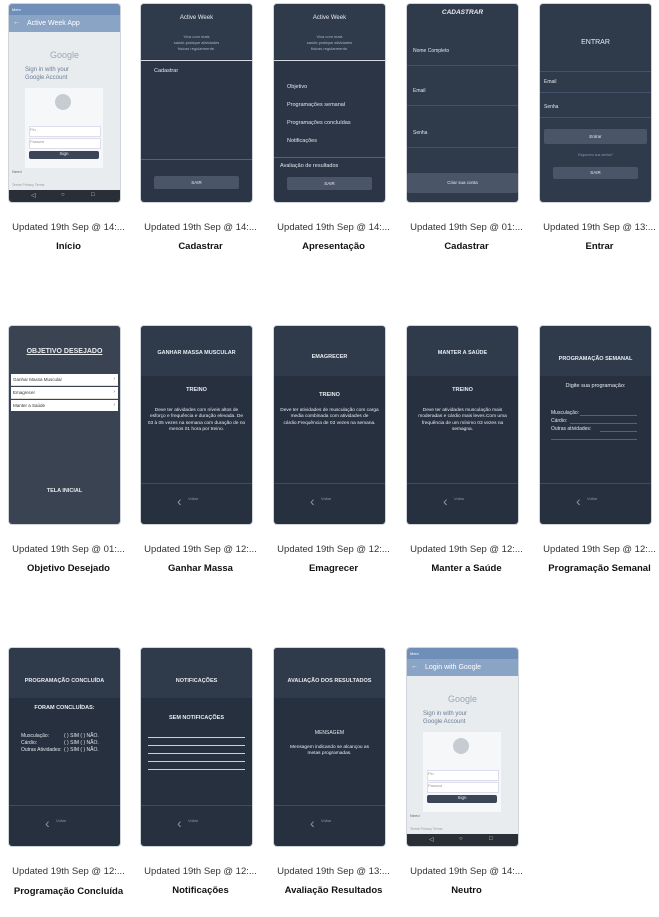 The image size is (659, 917). I want to click on menu-item-semanal: Programações semanal, so click(316, 105).